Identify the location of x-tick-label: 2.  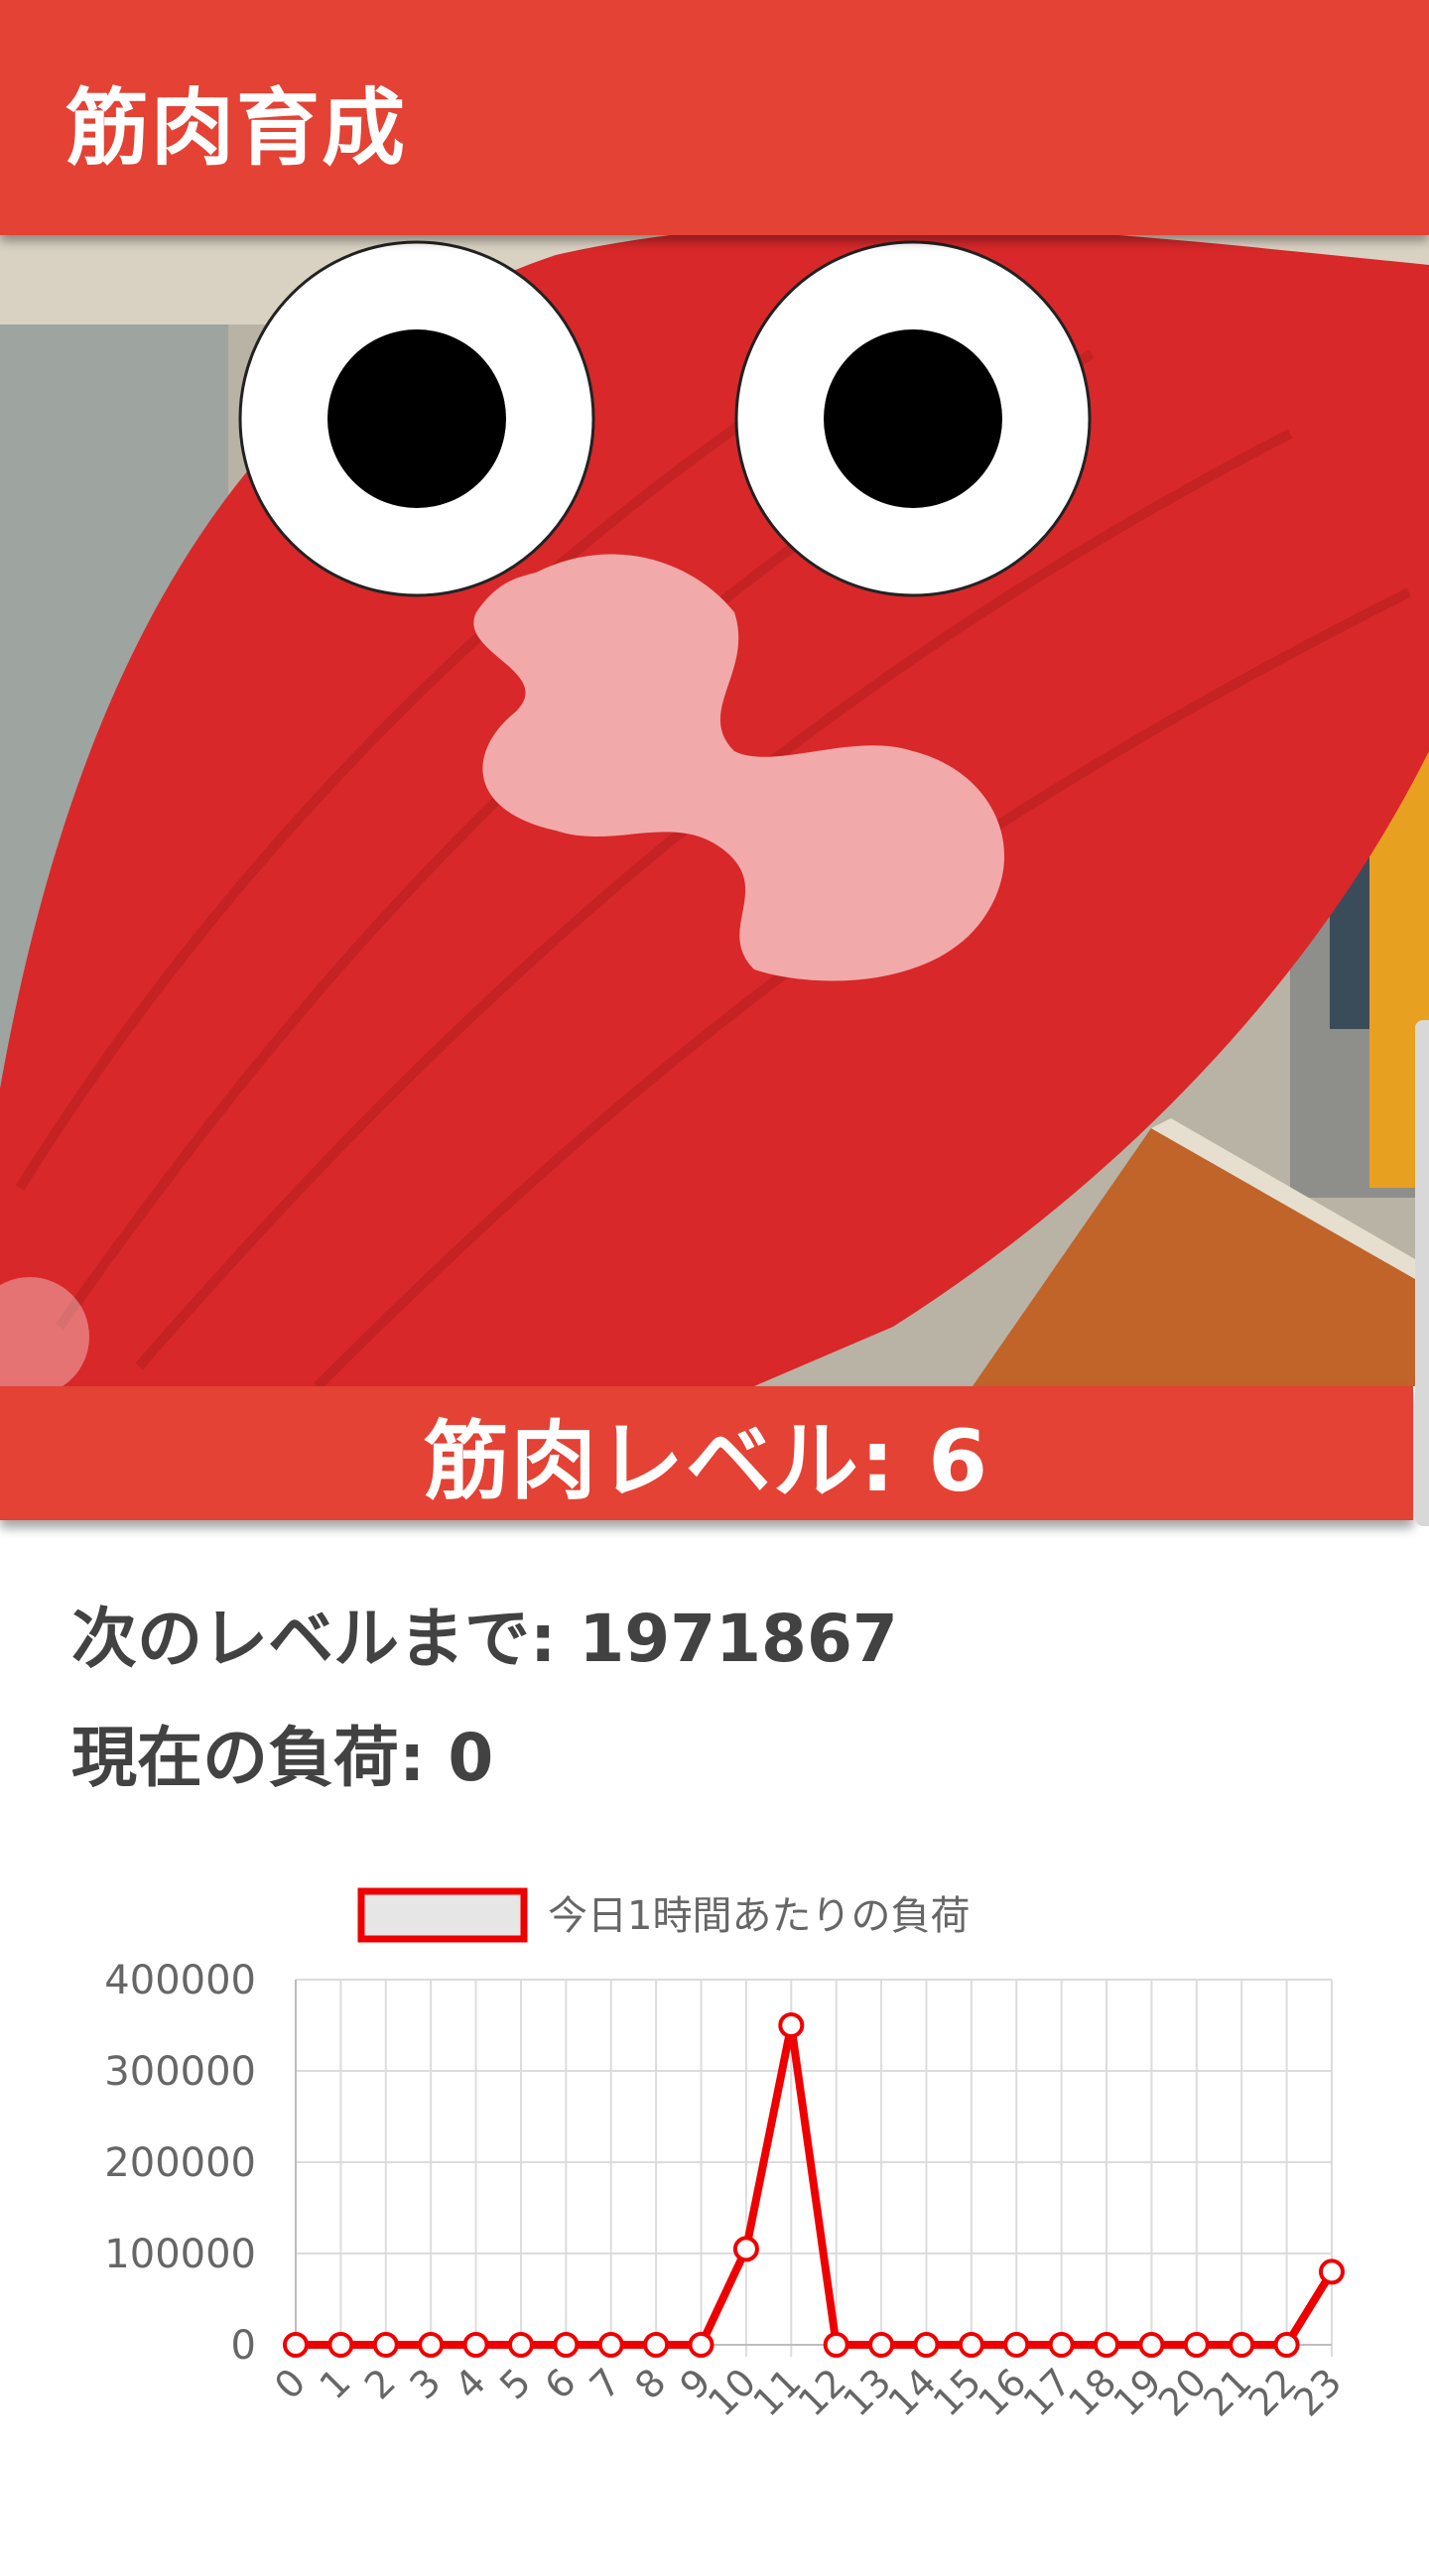
(380, 2384).